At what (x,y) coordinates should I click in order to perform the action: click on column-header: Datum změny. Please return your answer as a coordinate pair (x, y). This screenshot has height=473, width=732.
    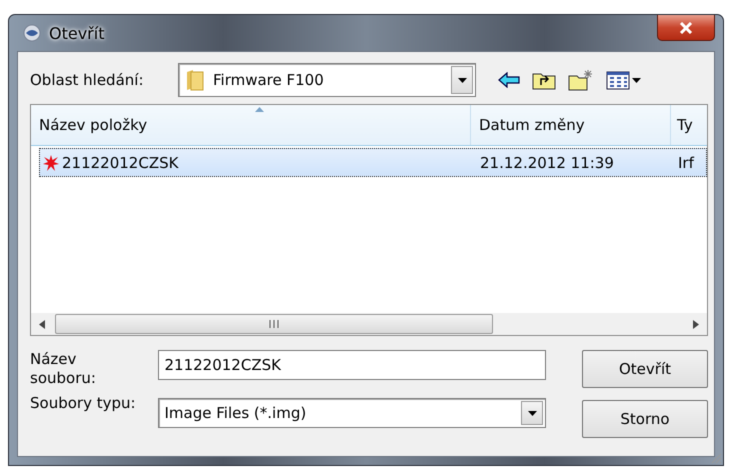
    Looking at the image, I should click on (571, 125).